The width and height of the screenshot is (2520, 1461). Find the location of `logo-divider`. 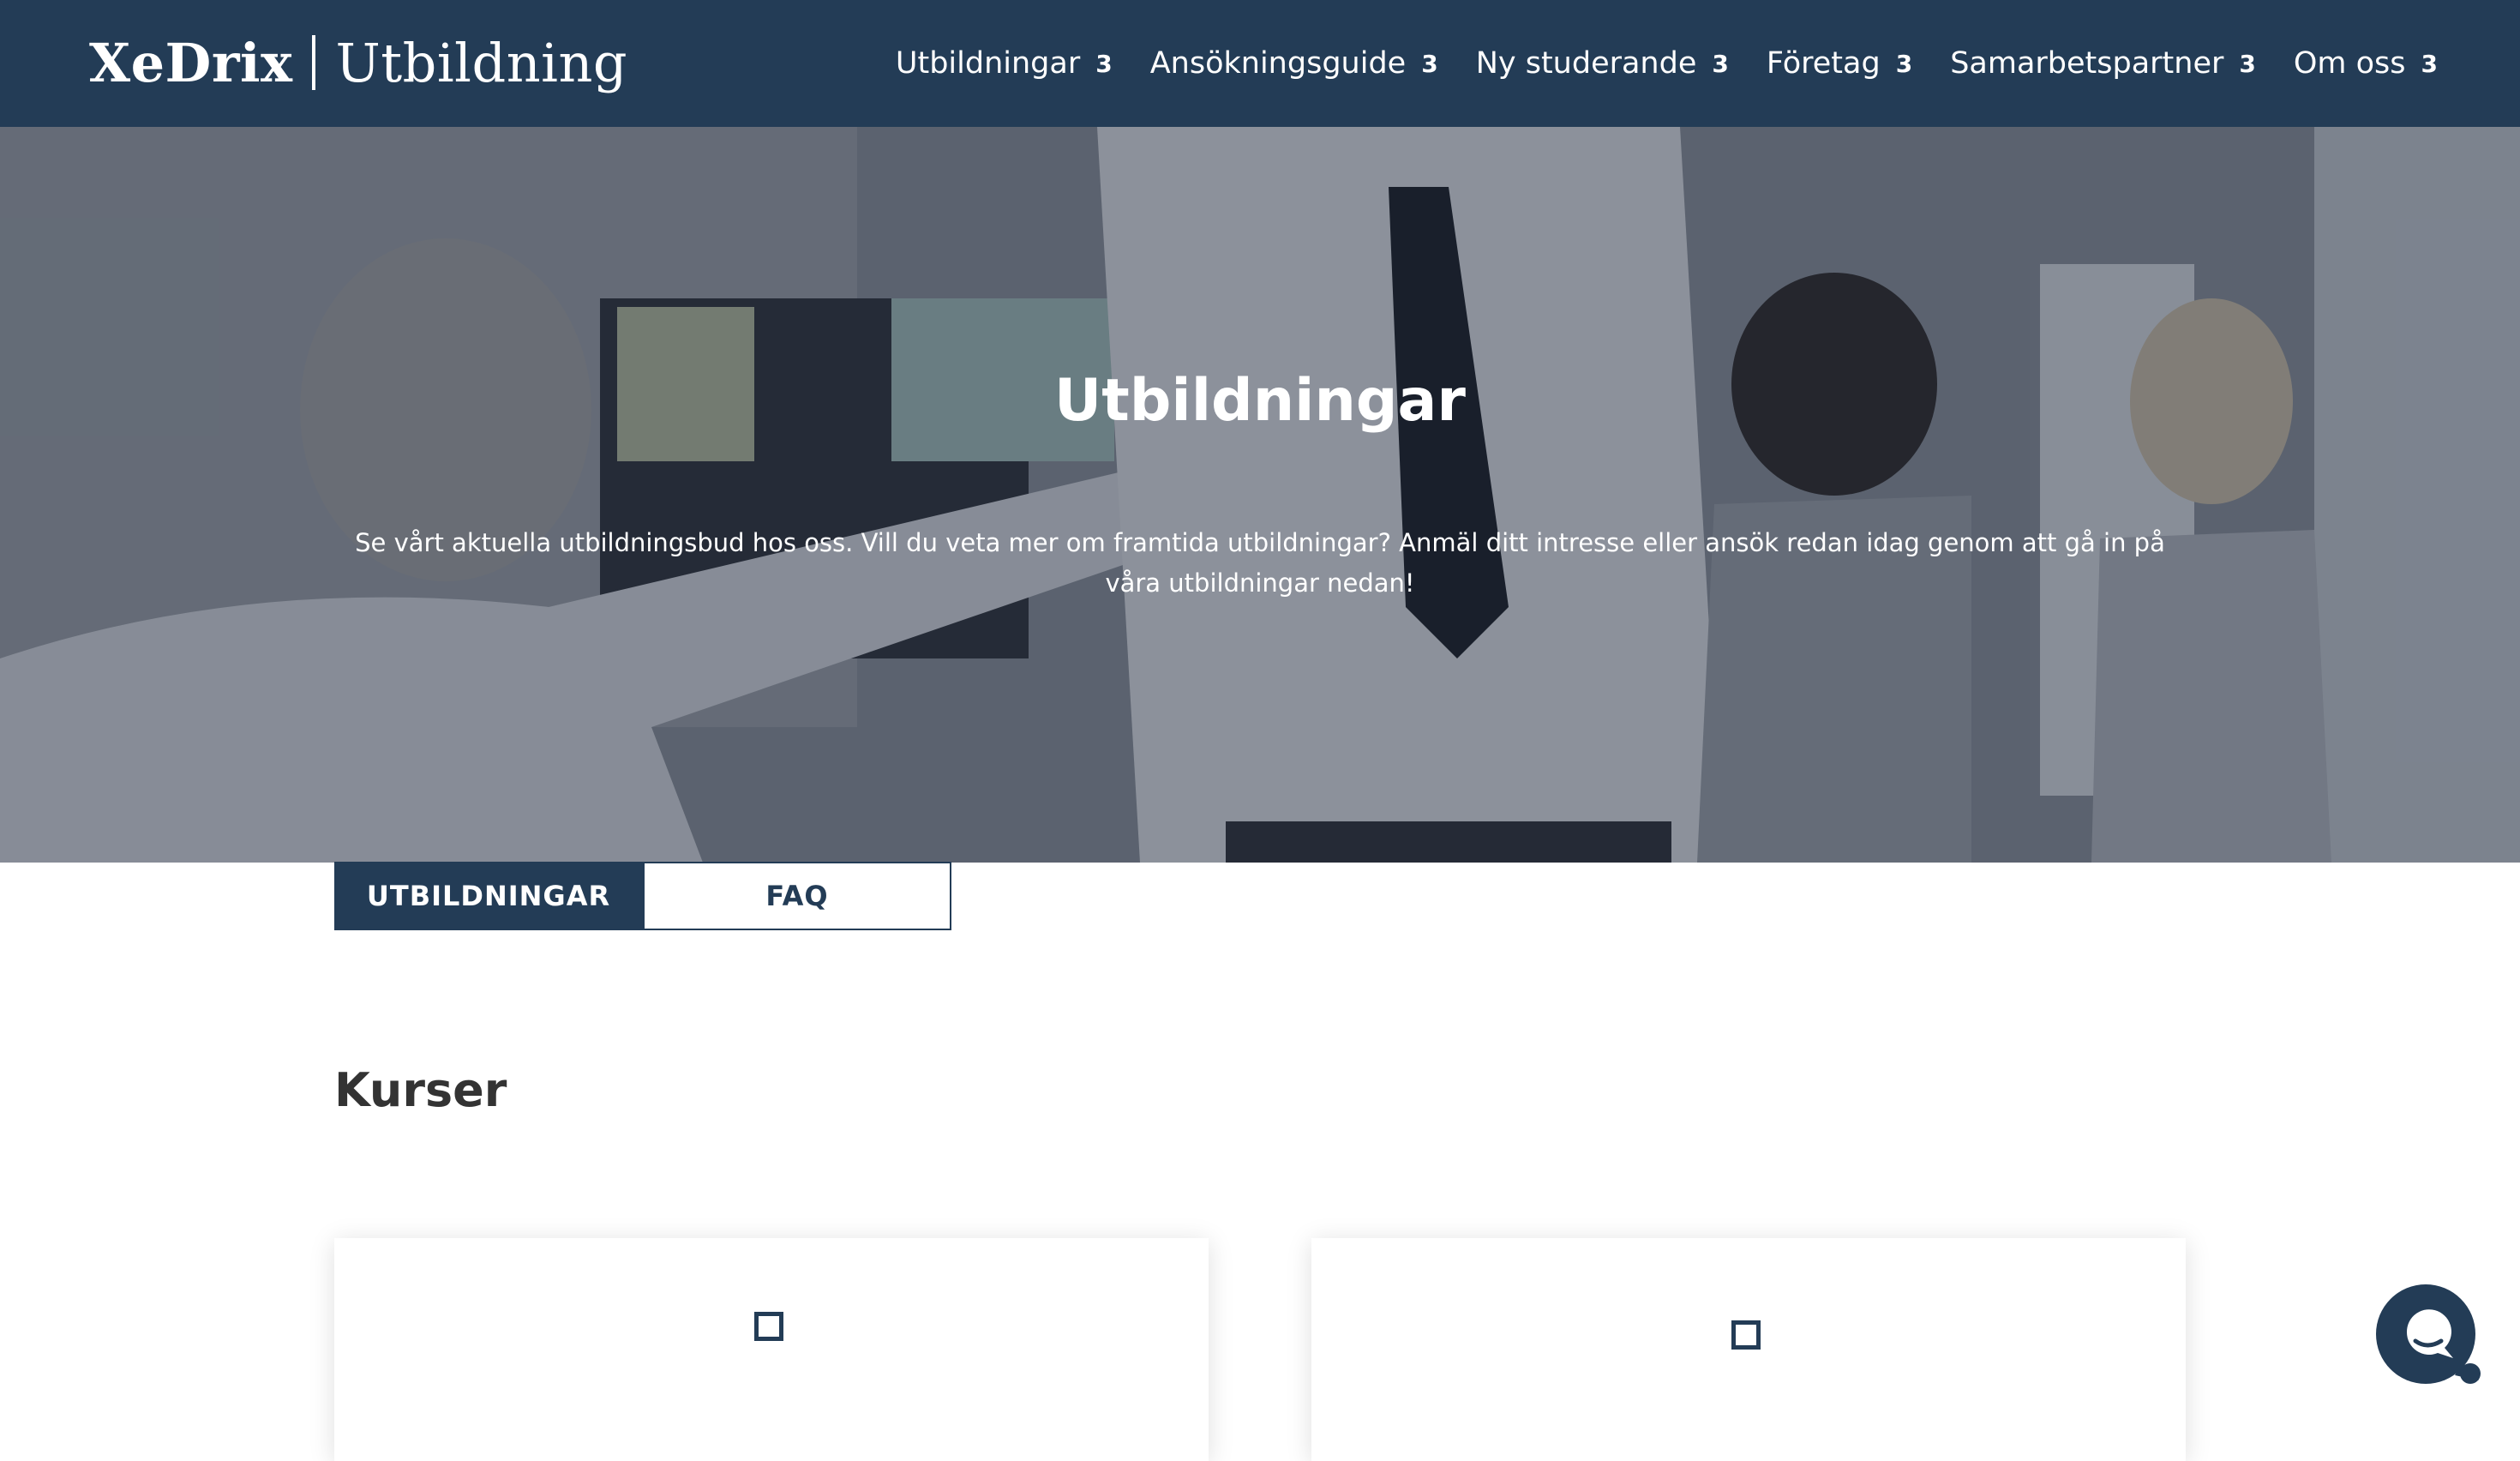

logo-divider is located at coordinates (313, 62).